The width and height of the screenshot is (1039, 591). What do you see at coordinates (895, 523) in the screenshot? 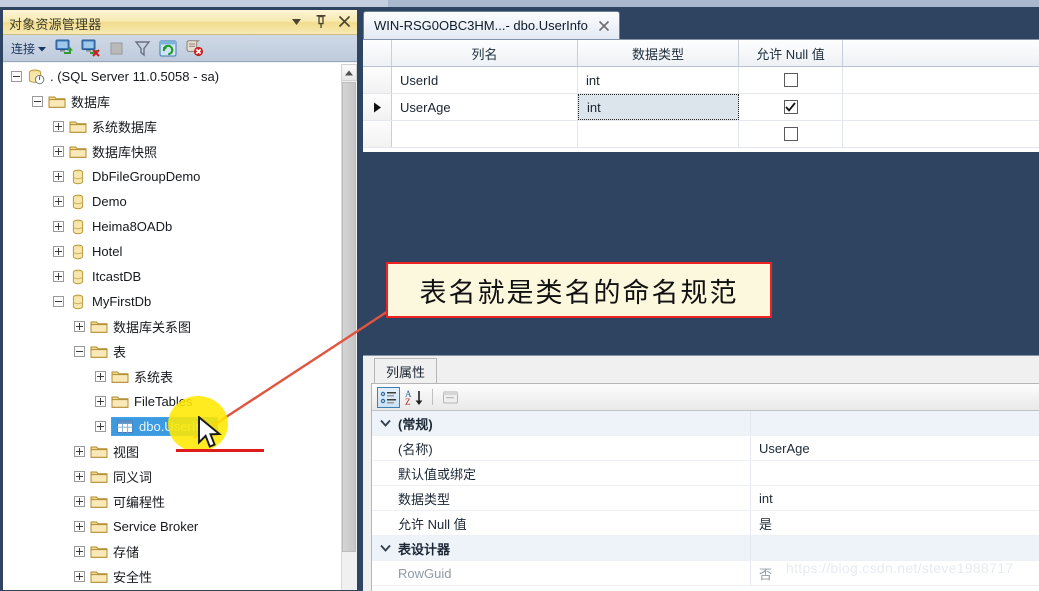
I see `property-value: 是` at bounding box center [895, 523].